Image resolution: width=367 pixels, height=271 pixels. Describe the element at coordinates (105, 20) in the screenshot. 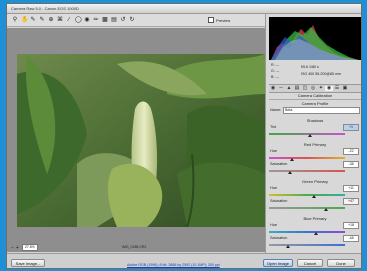

I see `graduated-filter-icon: ▩` at that location.